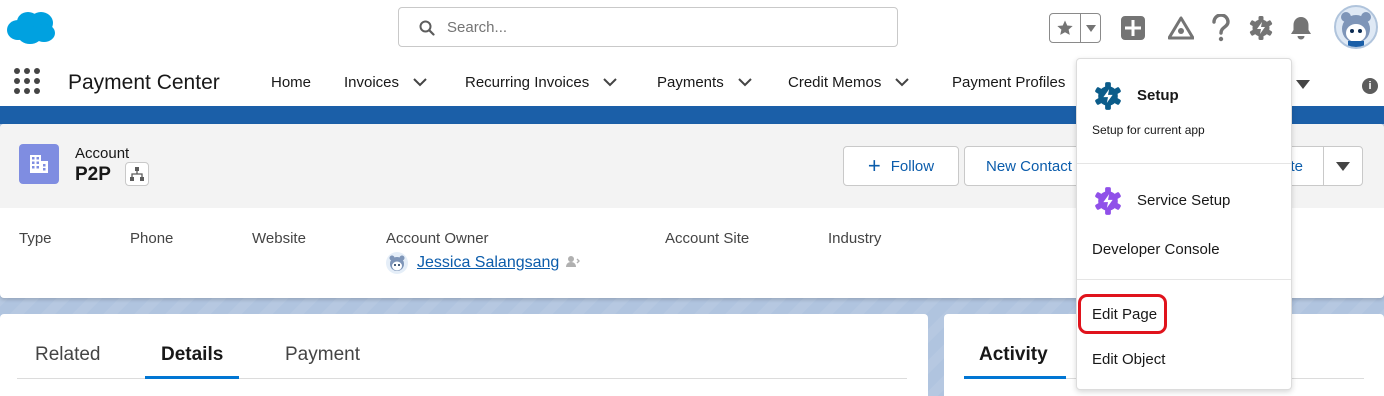 Image resolution: width=1384 pixels, height=396 pixels. I want to click on add-icon, so click(1133, 28).